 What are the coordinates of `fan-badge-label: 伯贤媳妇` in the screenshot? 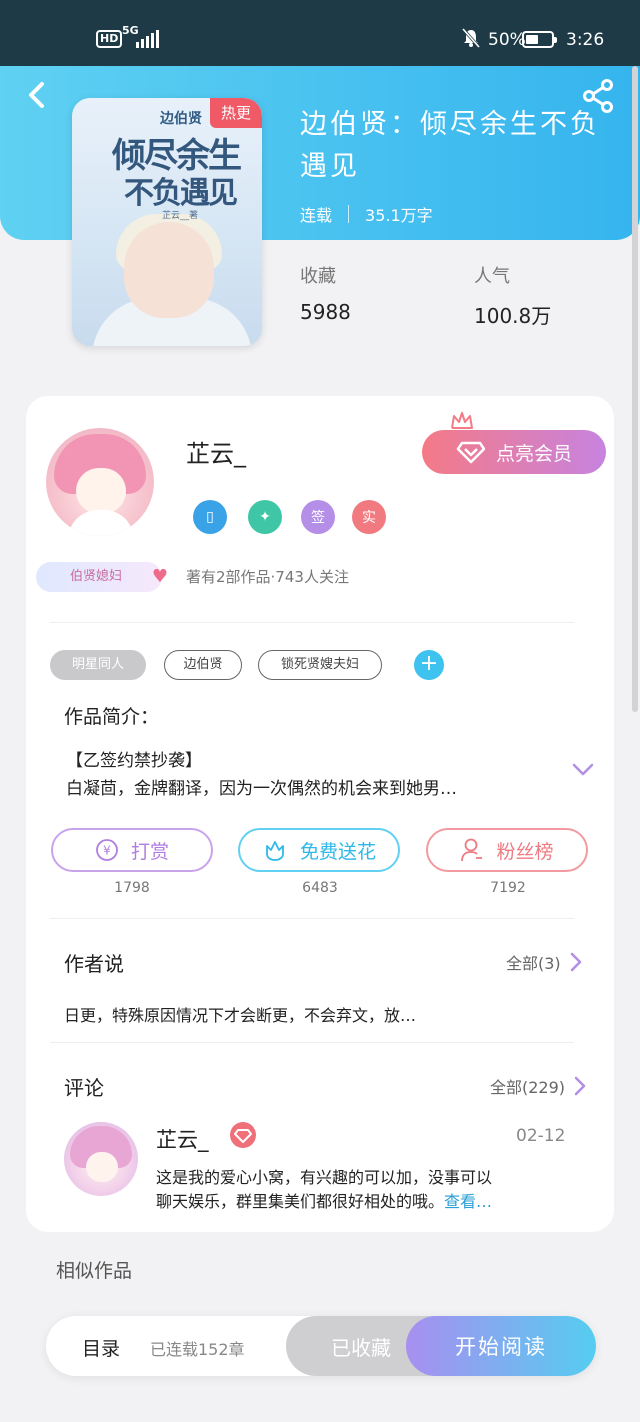 It's located at (96, 576).